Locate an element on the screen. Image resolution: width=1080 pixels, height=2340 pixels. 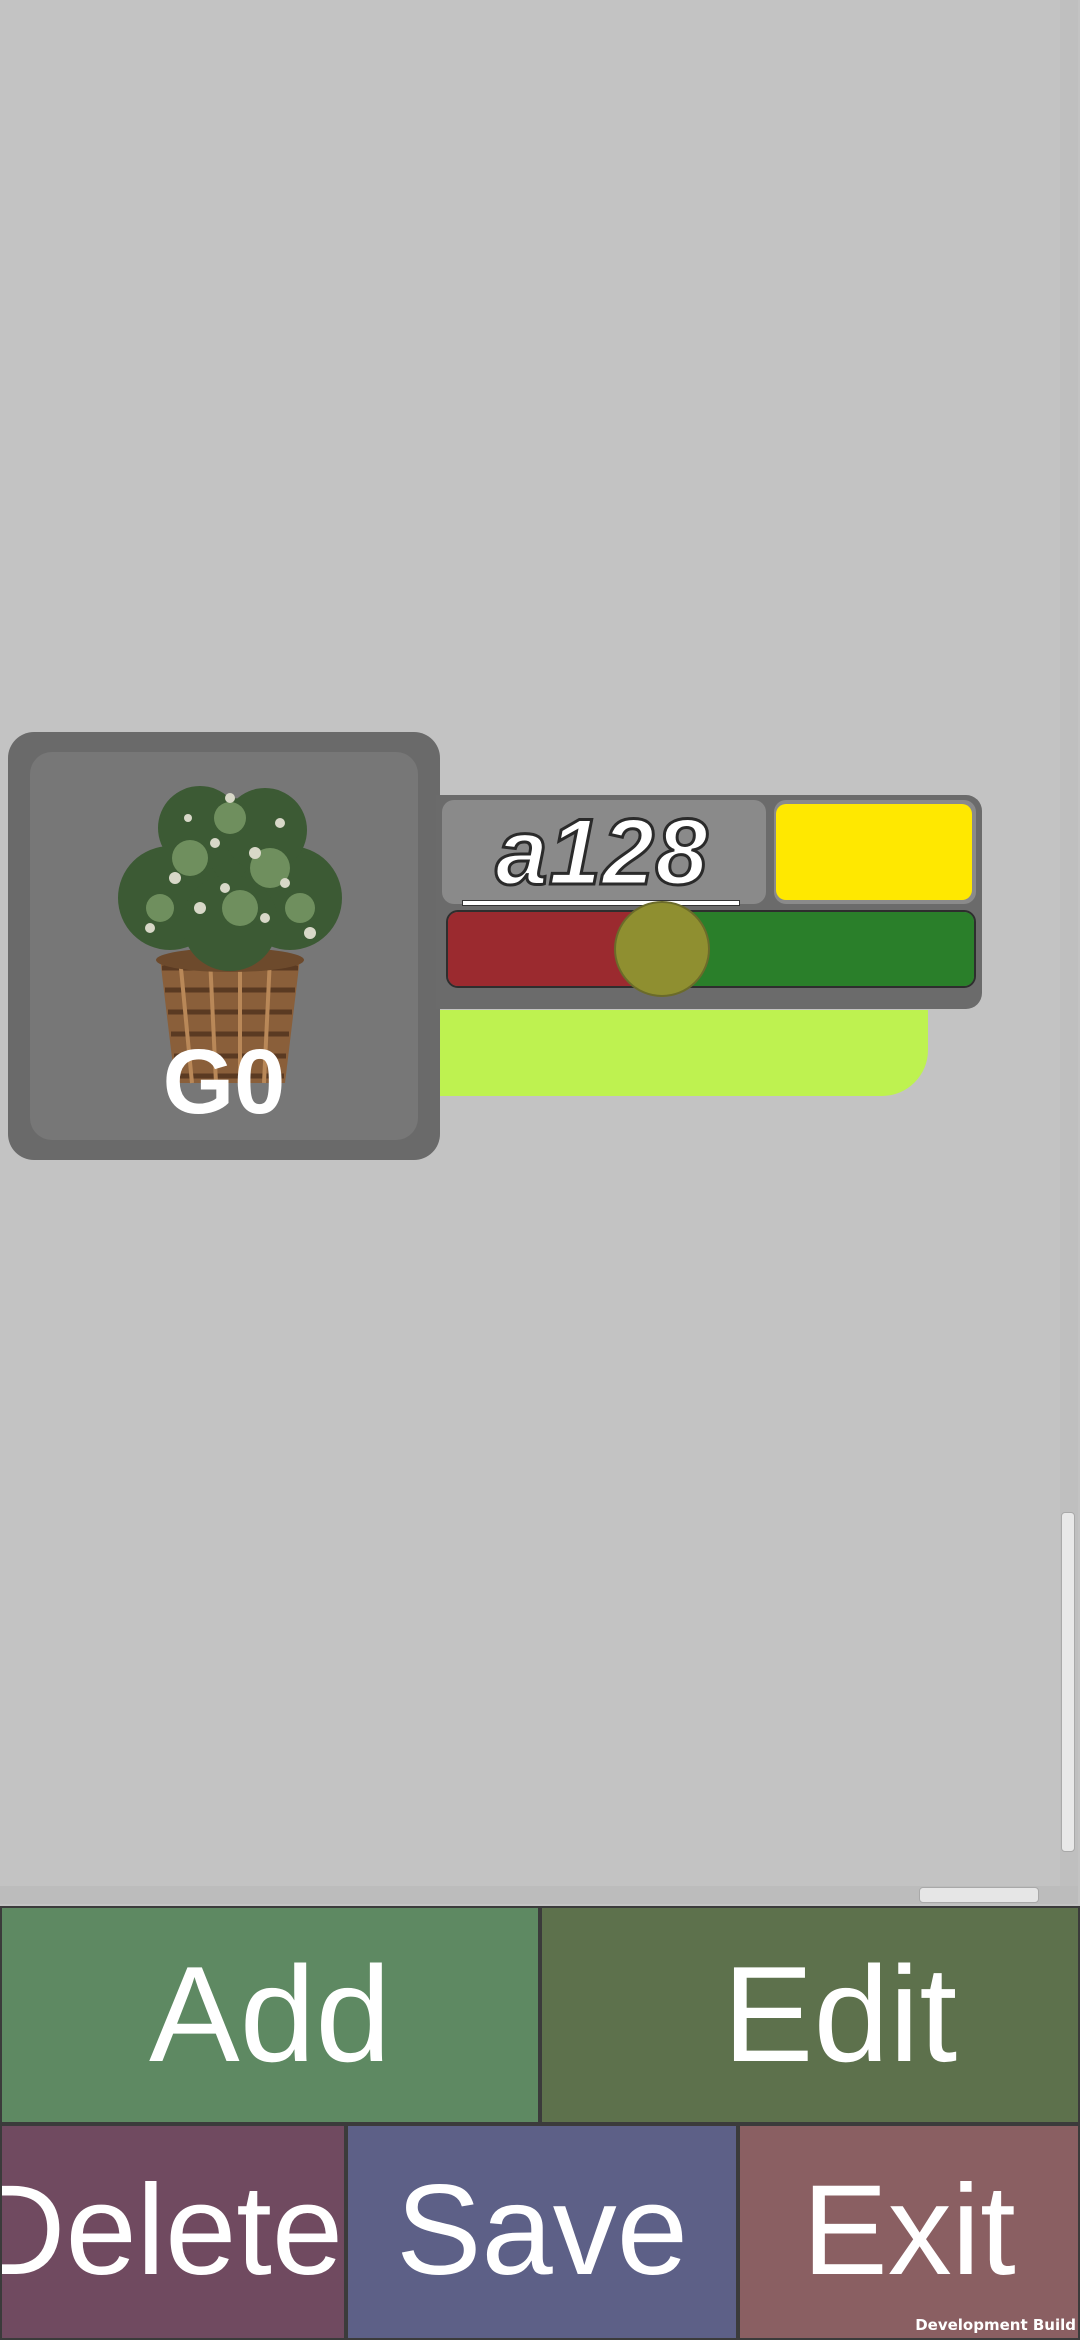
vertical-scrollbar-thumb is located at coordinates (1068, 1682).